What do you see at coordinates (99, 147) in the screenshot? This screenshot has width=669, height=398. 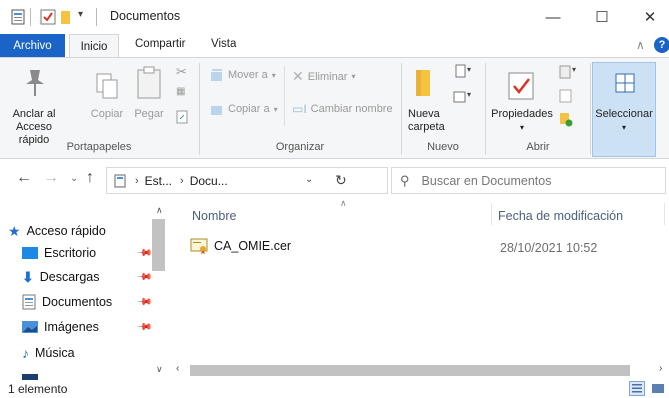 I see `group-clipboard-label: Portapapeles` at bounding box center [99, 147].